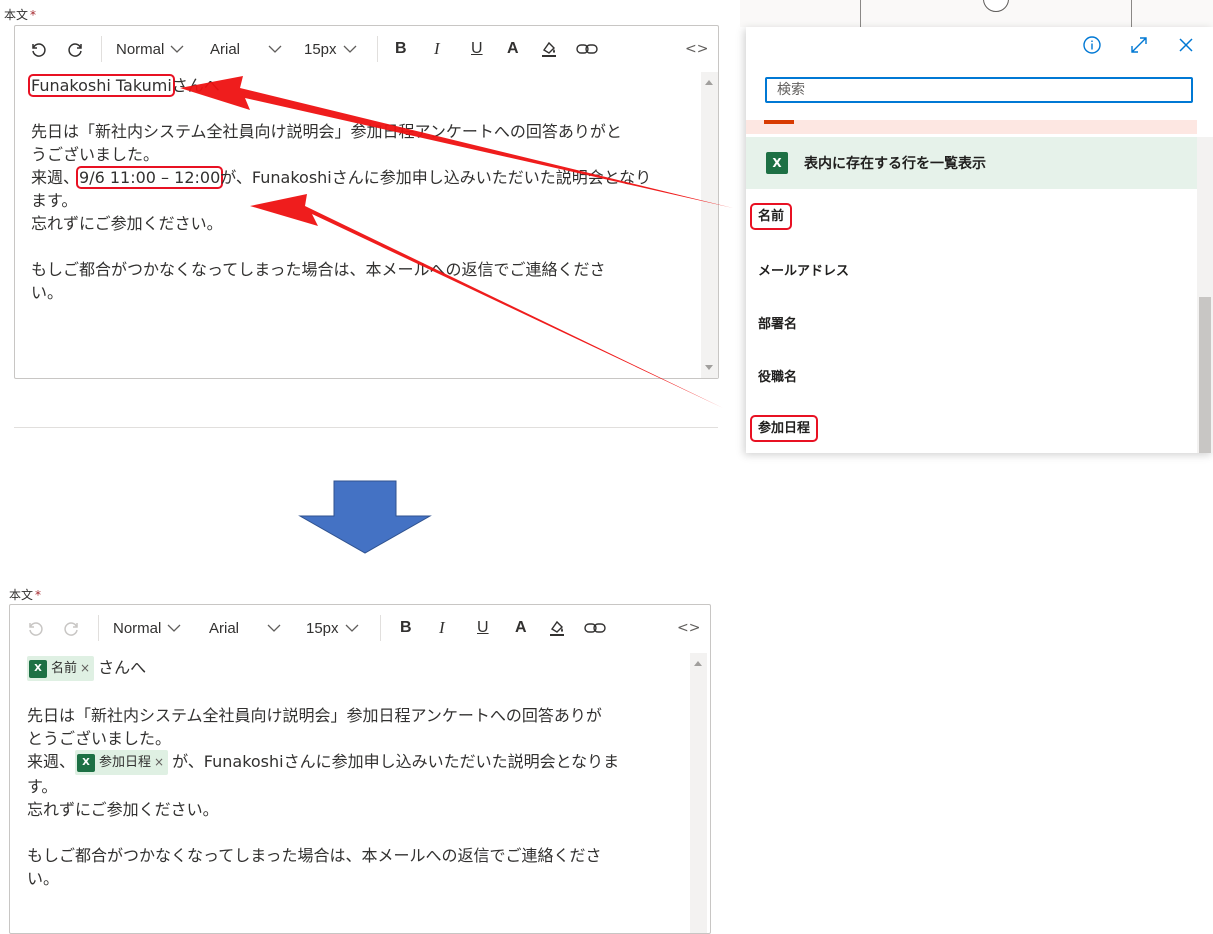  Describe the element at coordinates (521, 628) in the screenshot. I see `font-color-icon: A` at that location.